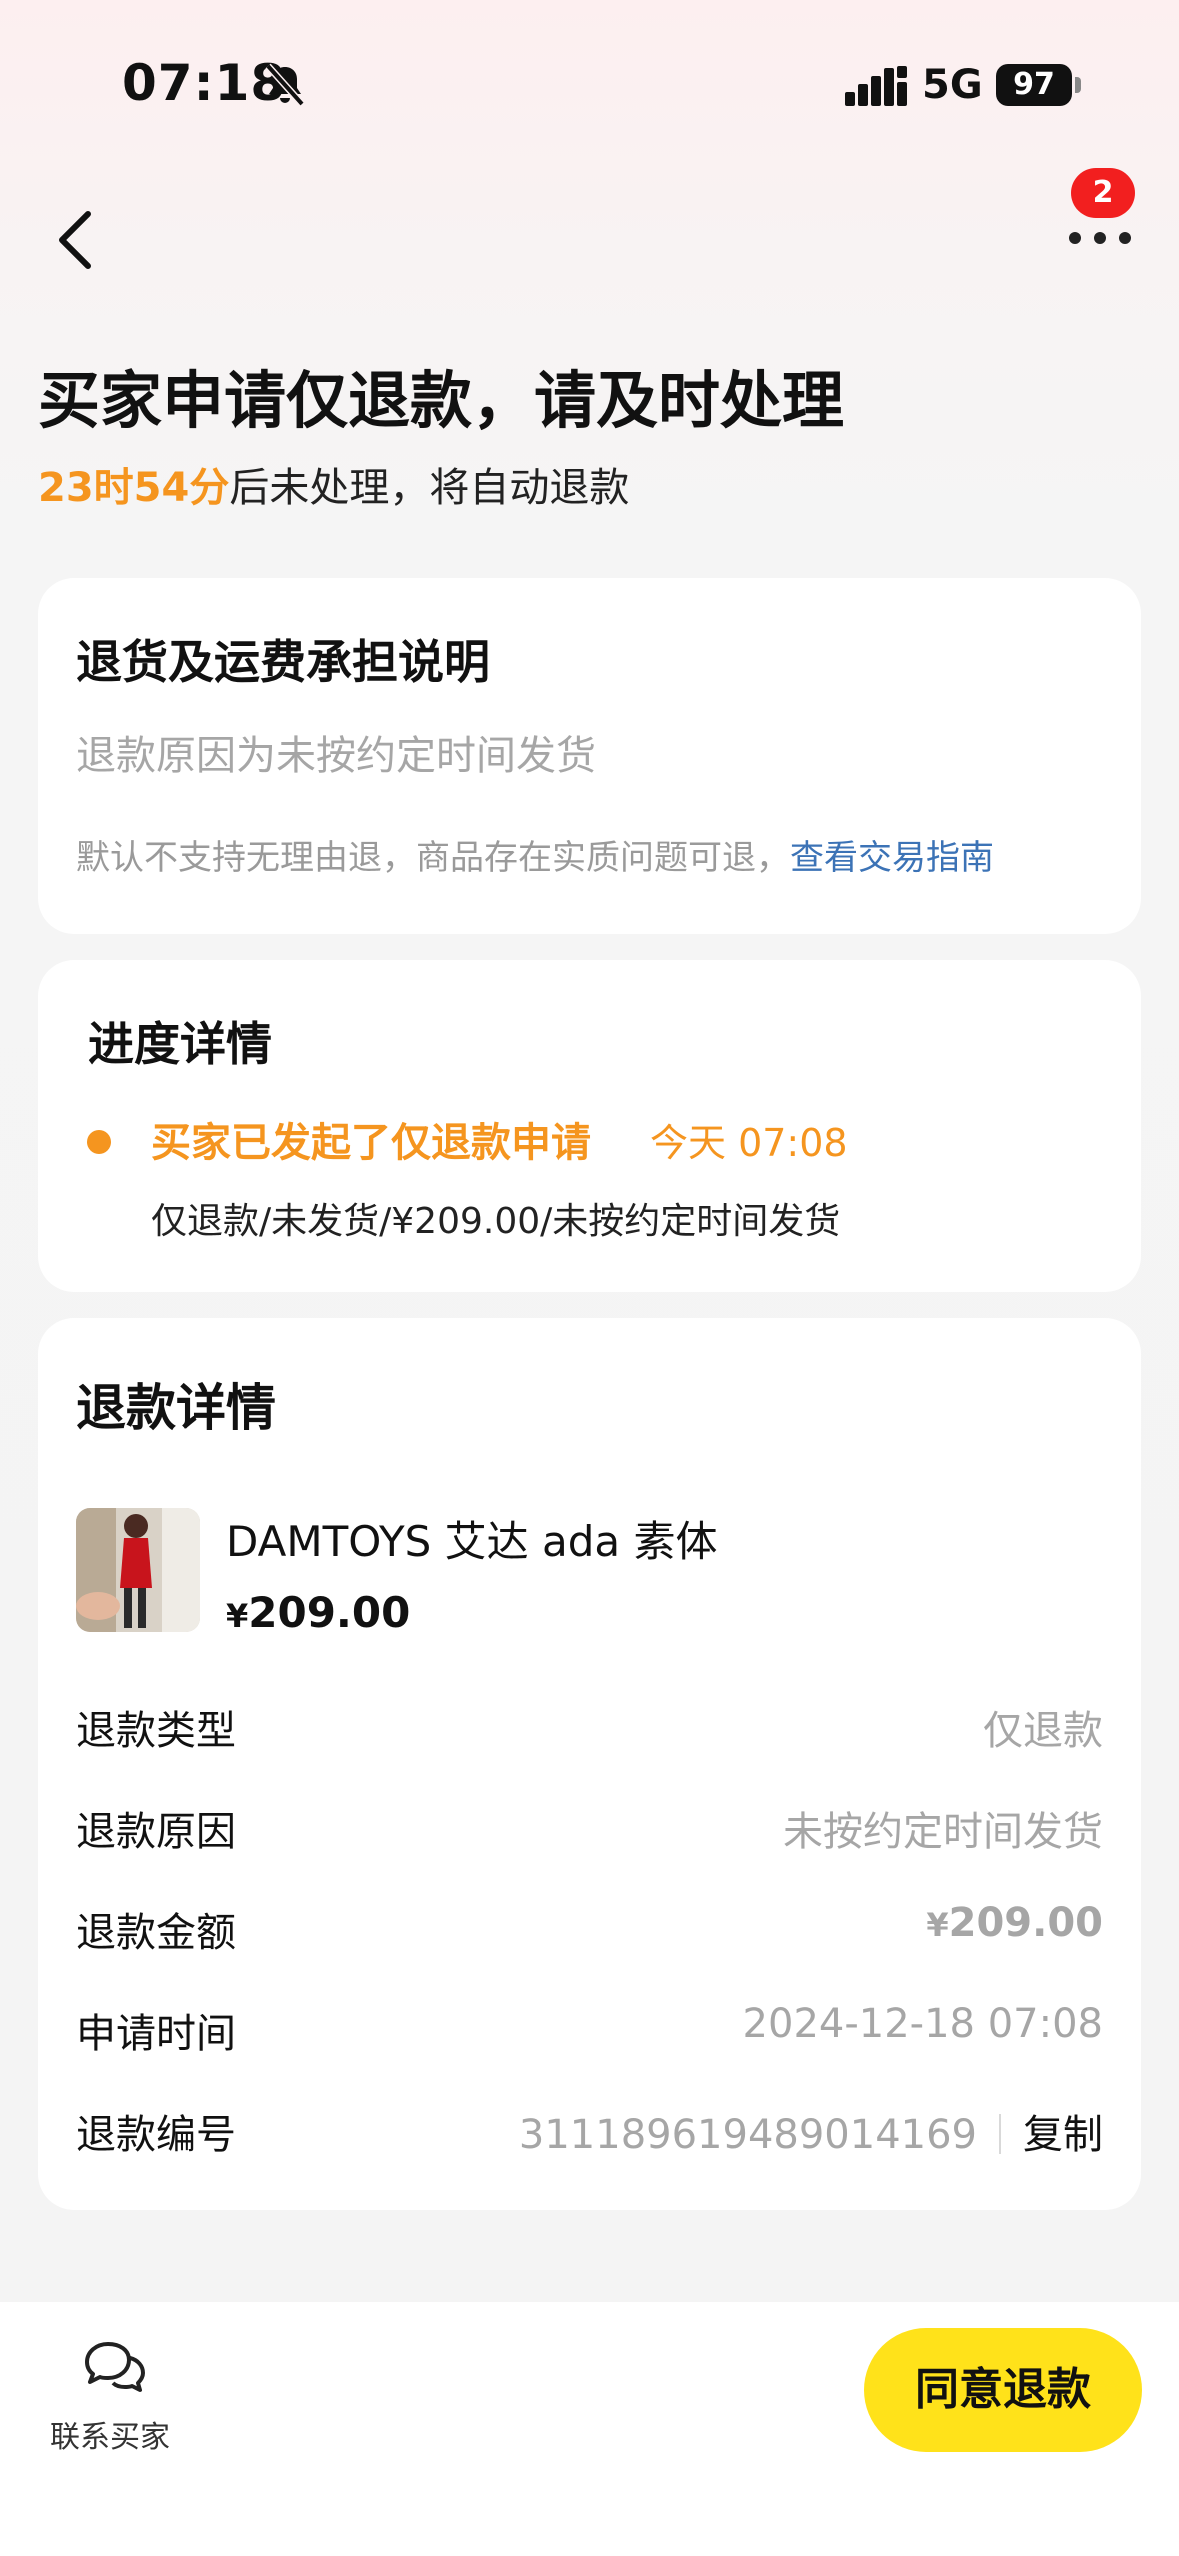  Describe the element at coordinates (589, 2429) in the screenshot. I see `bottom-action-bar: 联系买家 同意退款` at that location.